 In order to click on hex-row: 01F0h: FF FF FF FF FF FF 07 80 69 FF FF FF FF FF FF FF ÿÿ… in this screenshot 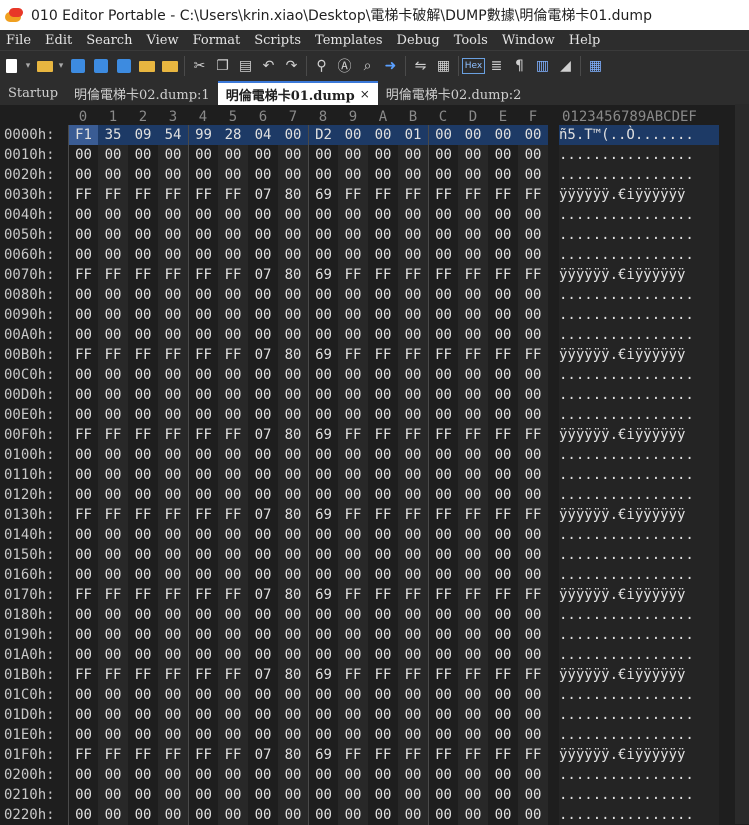, I will do `click(374, 755)`.